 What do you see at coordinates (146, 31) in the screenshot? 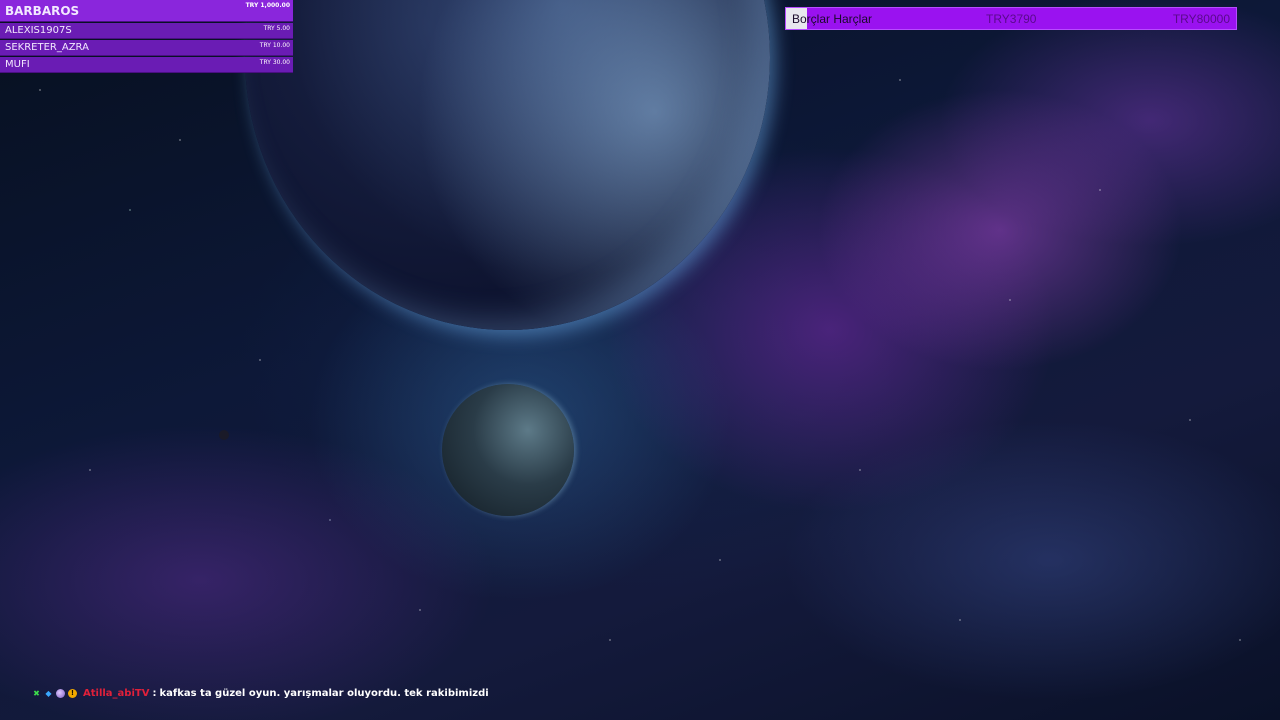
I see `leaderboard-row: ALEXIS1907S TRY 5.00` at bounding box center [146, 31].